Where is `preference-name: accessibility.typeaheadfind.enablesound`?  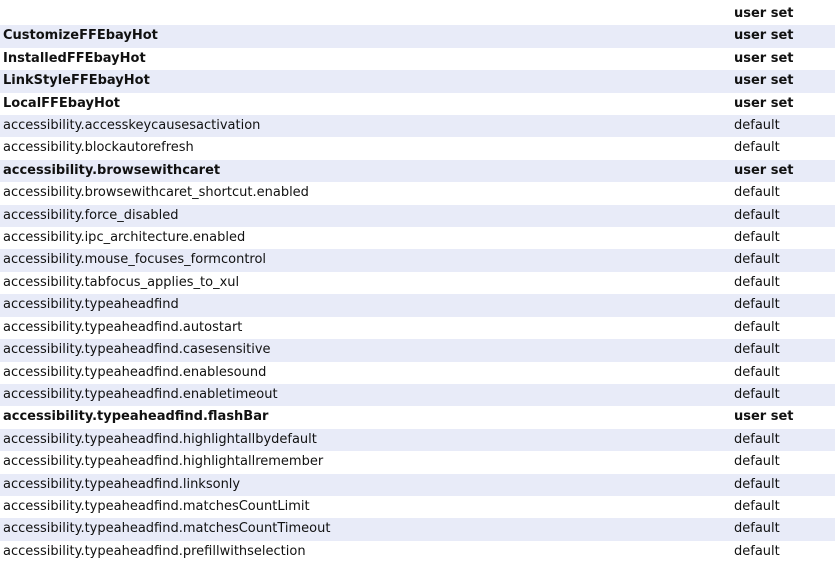
preference-name: accessibility.typeaheadfind.enablesound is located at coordinates (135, 372).